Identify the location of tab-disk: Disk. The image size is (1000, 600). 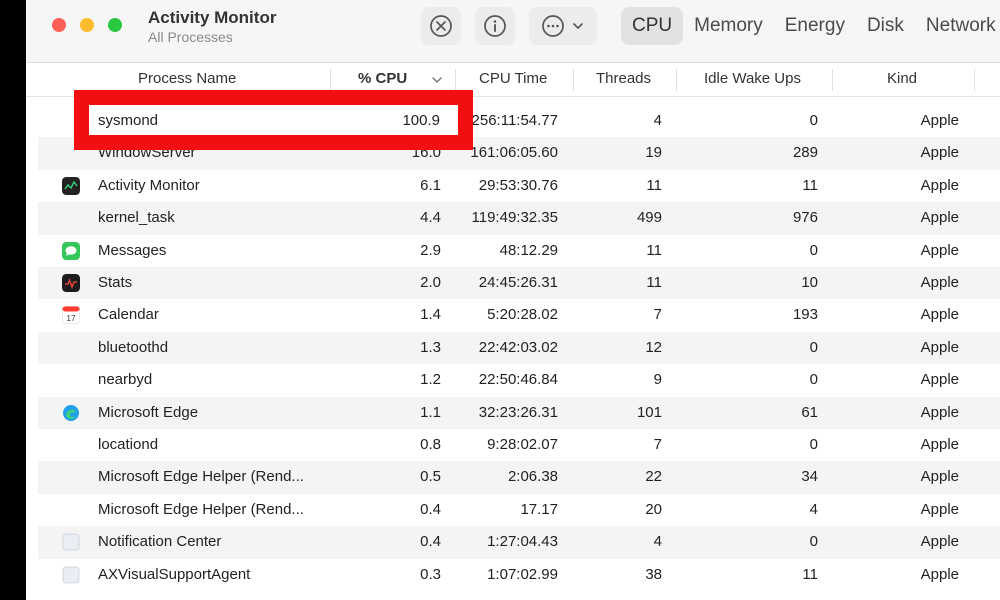
(885, 26).